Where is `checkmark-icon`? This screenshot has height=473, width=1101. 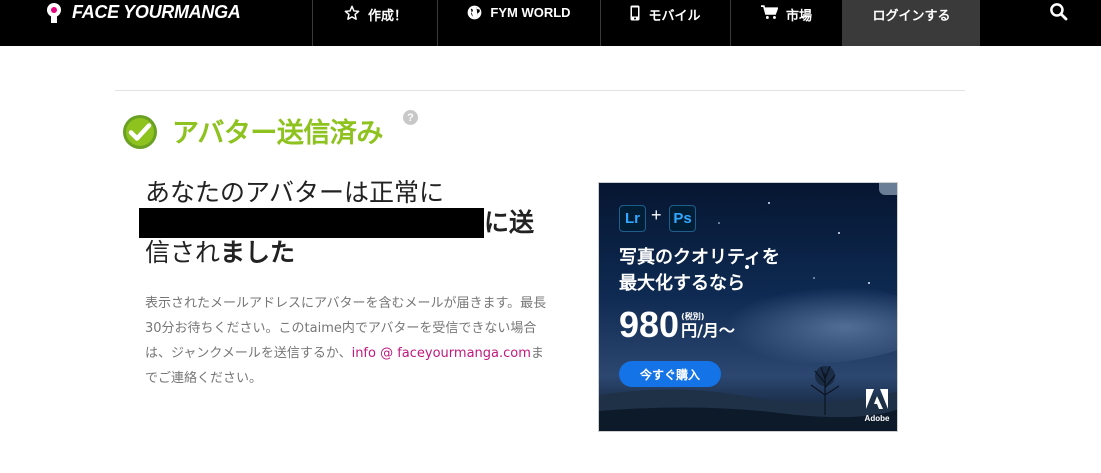
checkmark-icon is located at coordinates (140, 132).